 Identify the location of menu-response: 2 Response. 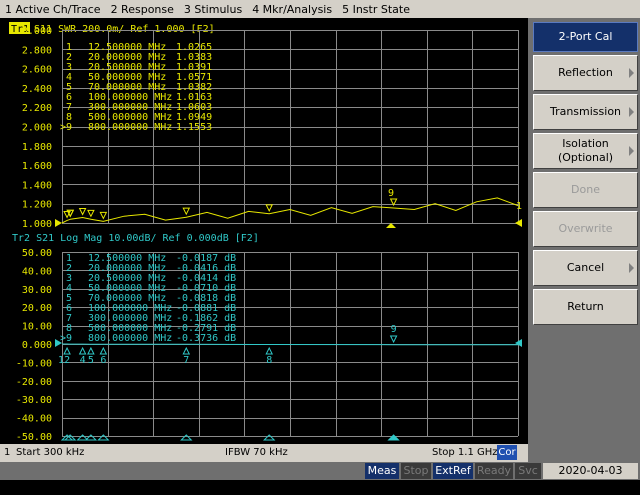
(142, 9).